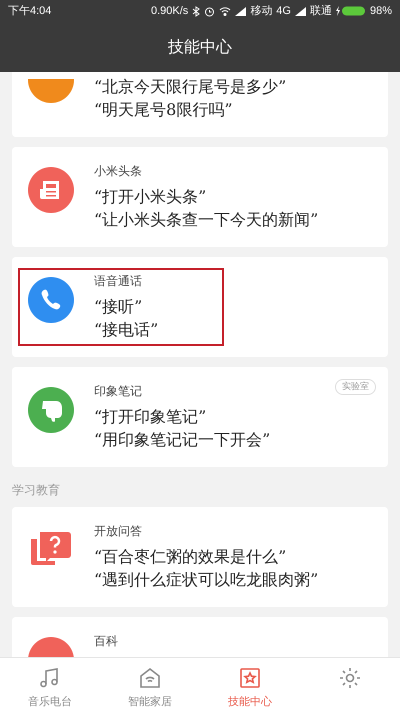 The height and width of the screenshot is (711, 400). Describe the element at coordinates (210, 11) in the screenshot. I see `alarm-icon` at that location.